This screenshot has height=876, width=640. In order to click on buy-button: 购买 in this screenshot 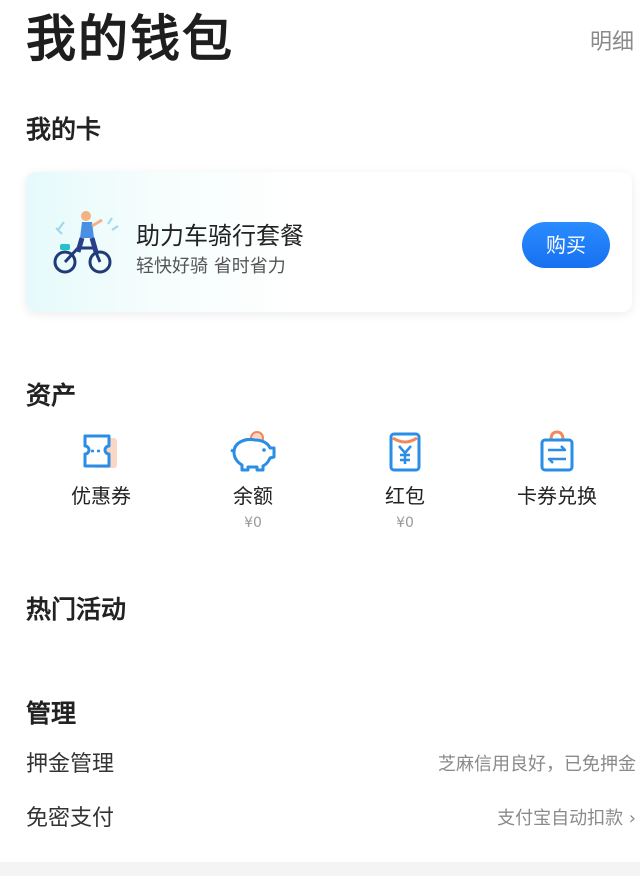, I will do `click(566, 245)`.